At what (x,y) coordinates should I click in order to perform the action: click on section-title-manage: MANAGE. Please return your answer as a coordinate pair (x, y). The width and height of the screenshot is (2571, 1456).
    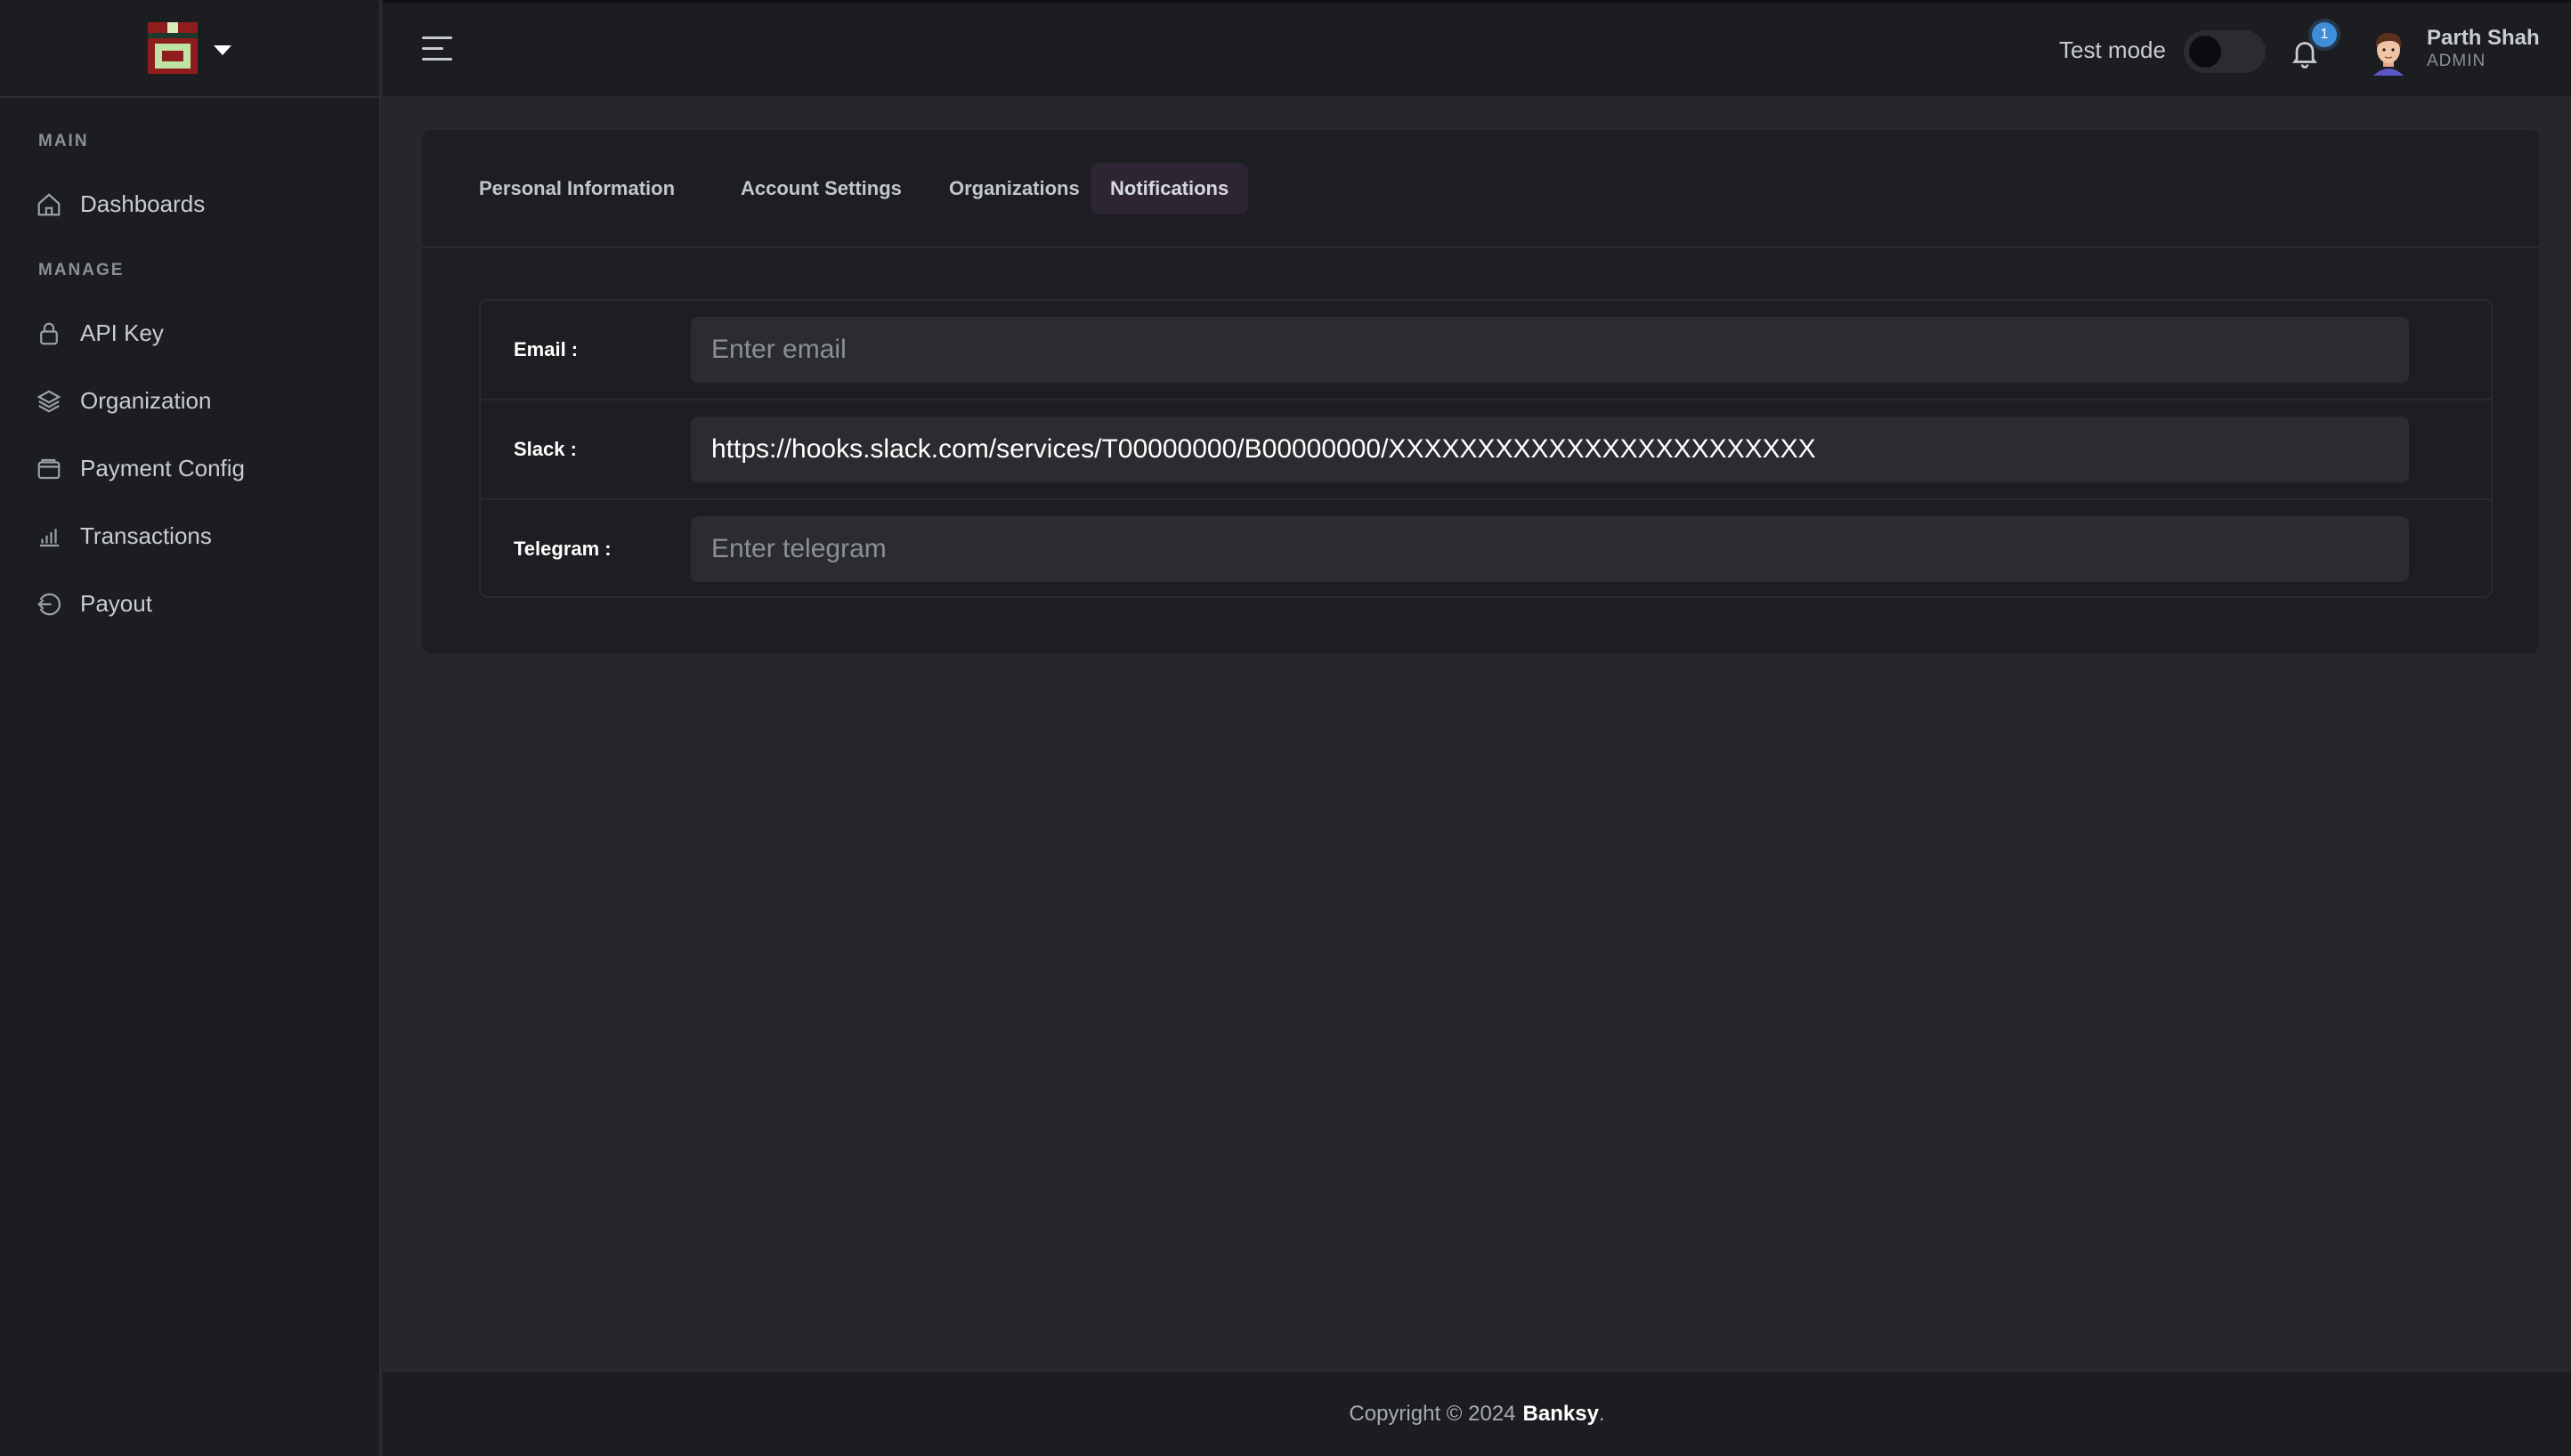
    Looking at the image, I should click on (81, 270).